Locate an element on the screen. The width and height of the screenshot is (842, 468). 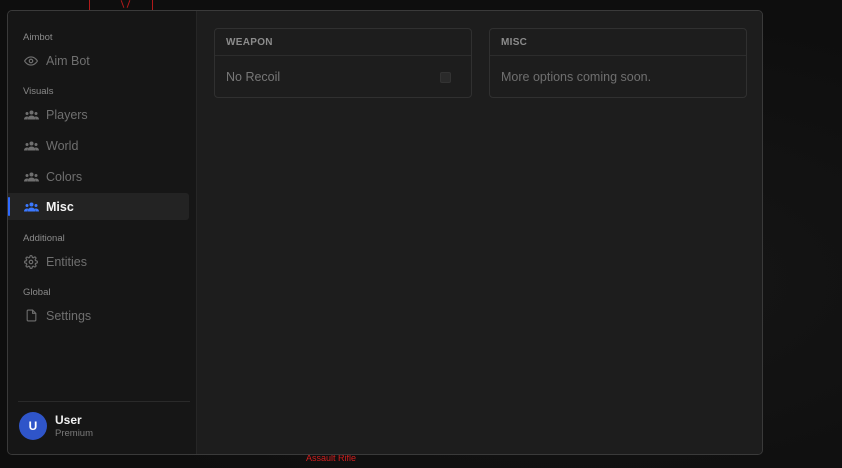
misc-card: MISC More options coming soon. is located at coordinates (618, 63).